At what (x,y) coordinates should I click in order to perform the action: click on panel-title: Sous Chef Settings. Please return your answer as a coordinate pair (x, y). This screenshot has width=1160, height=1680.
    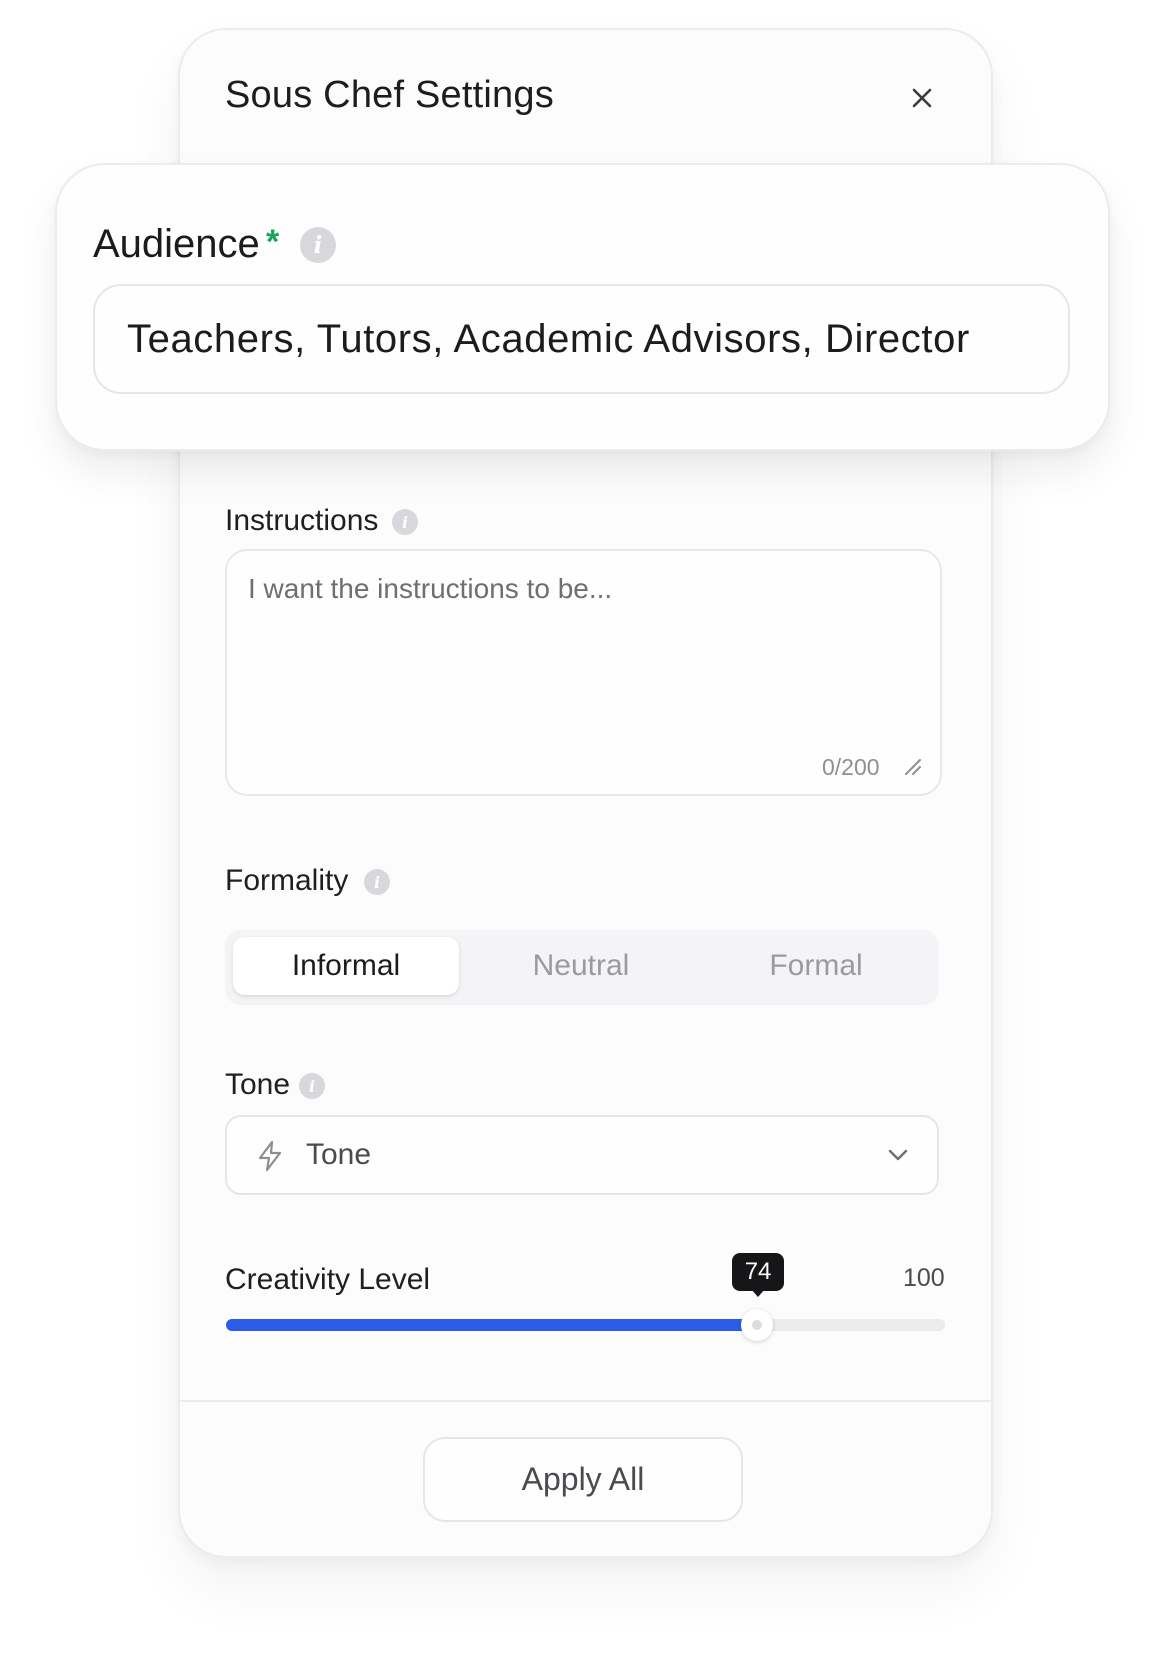
    Looking at the image, I should click on (389, 95).